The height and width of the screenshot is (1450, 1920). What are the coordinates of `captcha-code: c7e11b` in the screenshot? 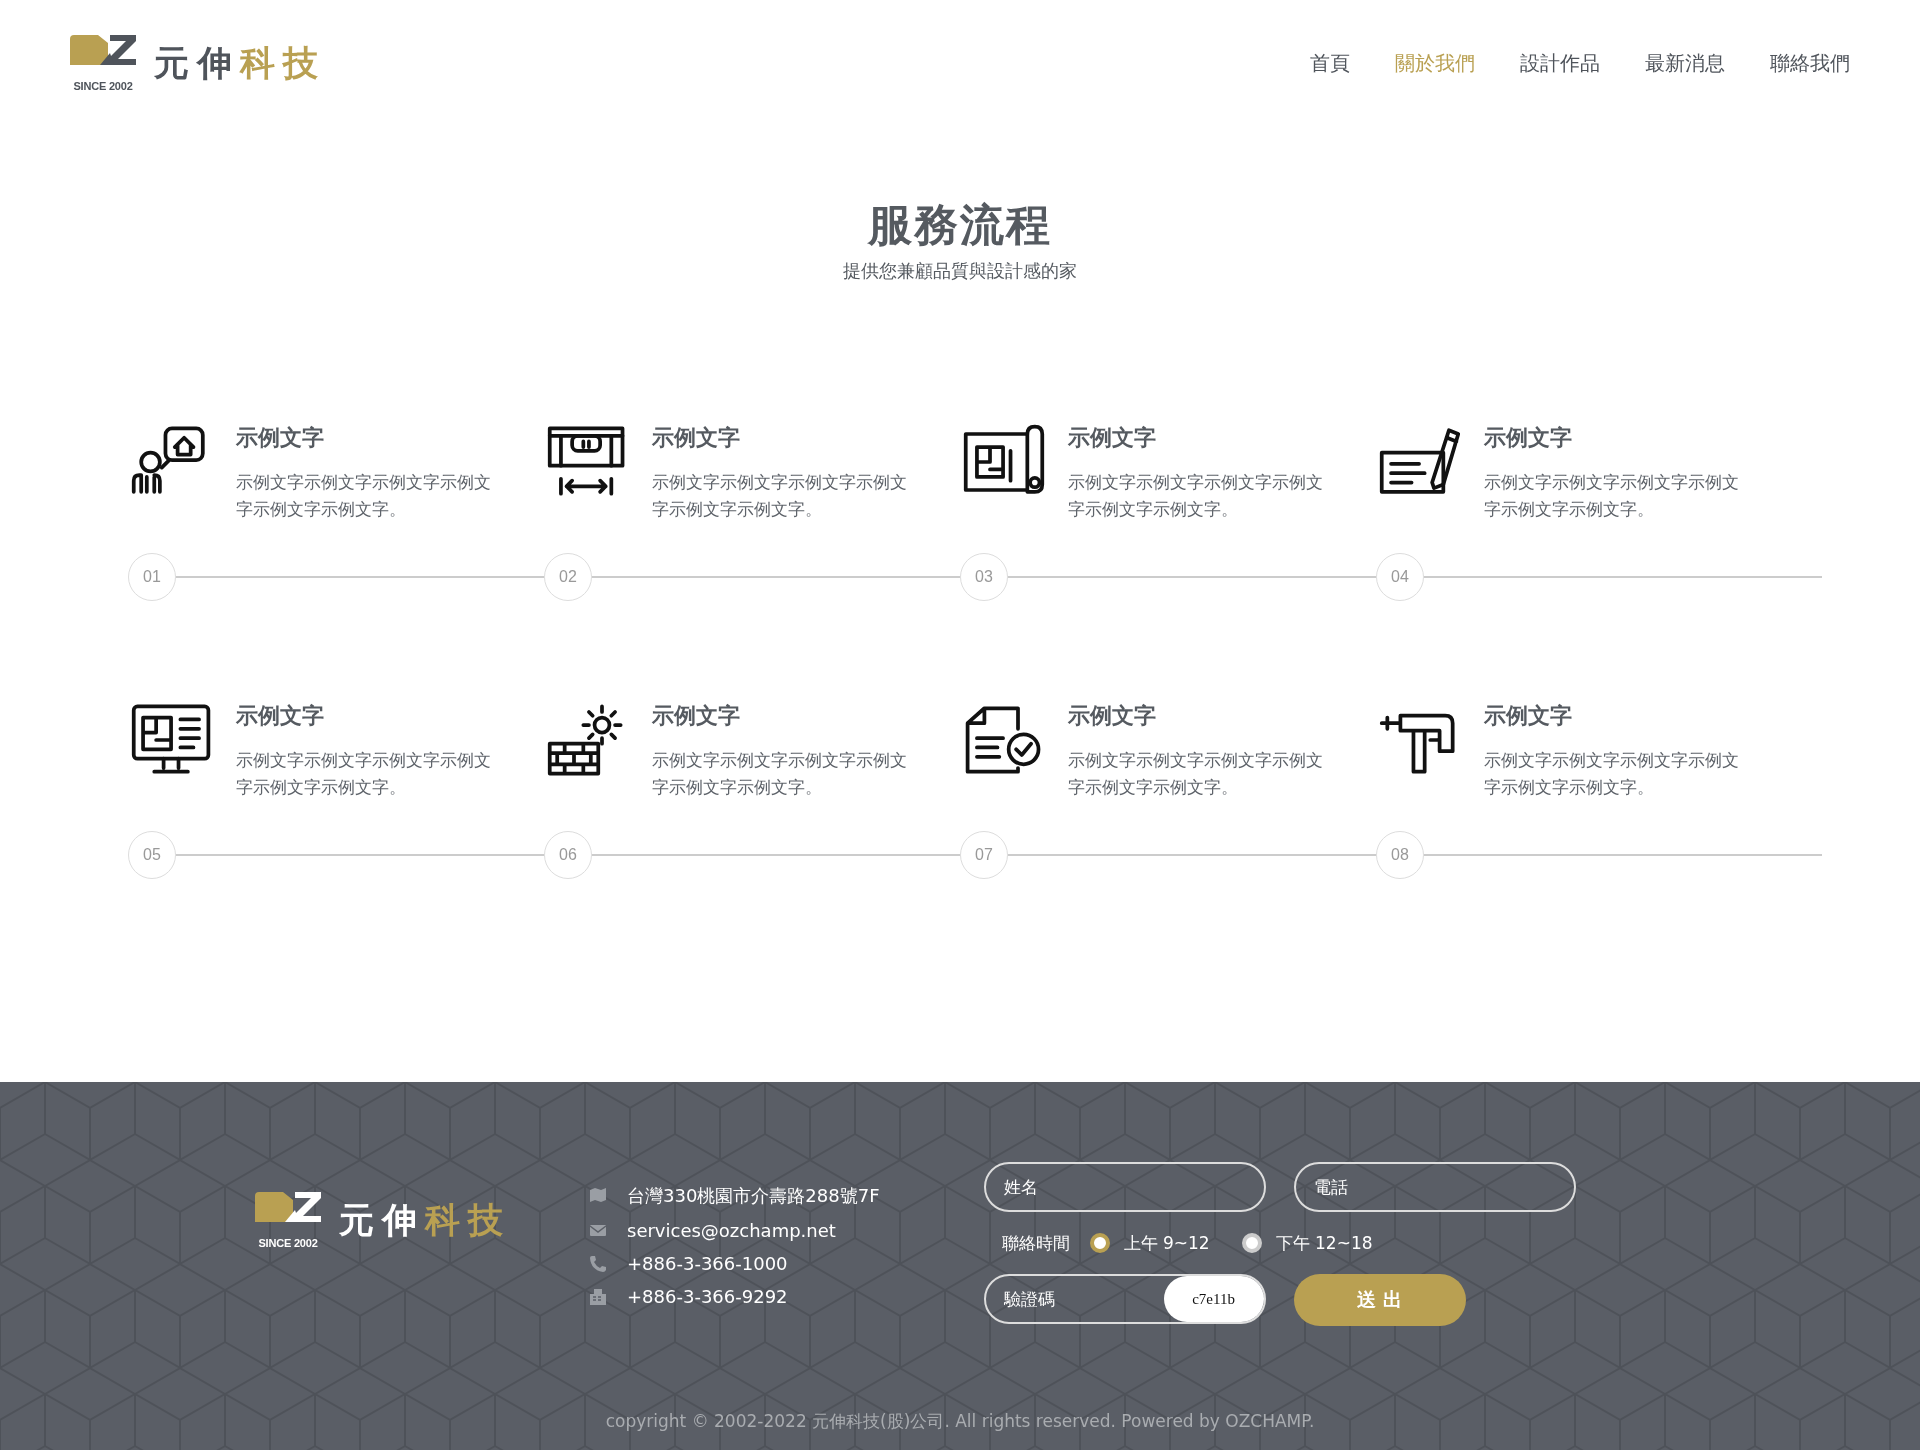 It's located at (1213, 1299).